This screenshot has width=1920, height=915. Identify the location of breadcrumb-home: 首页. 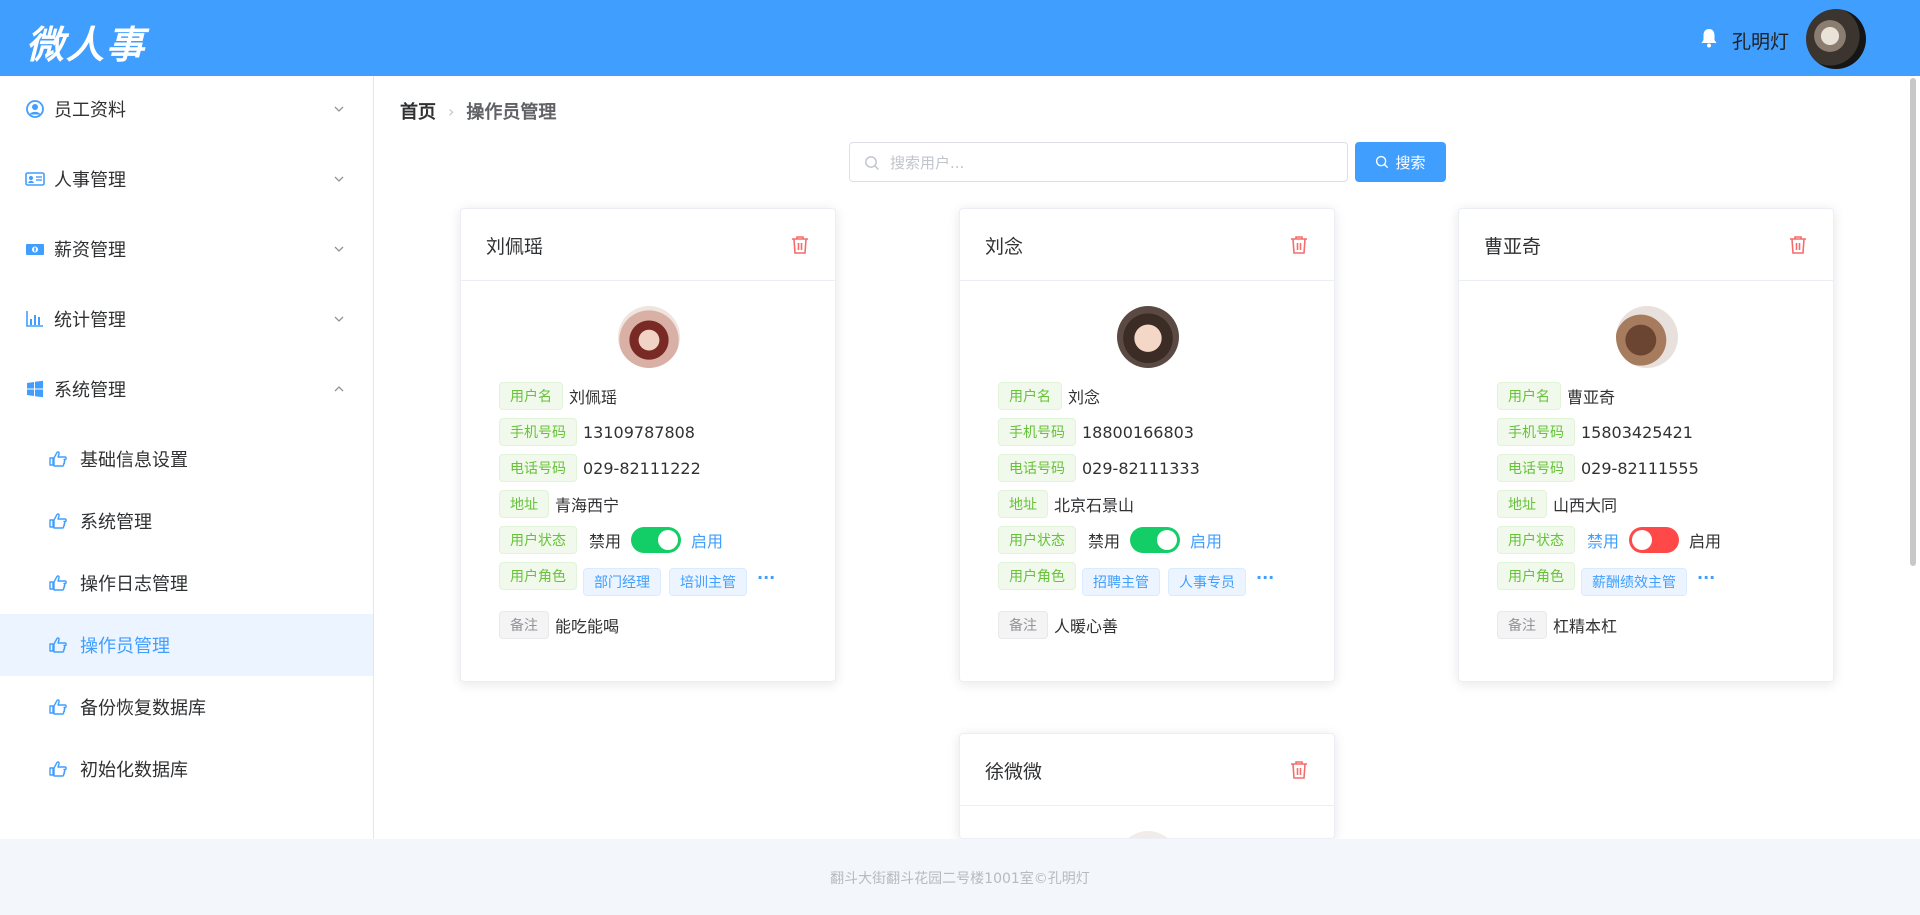
(418, 111).